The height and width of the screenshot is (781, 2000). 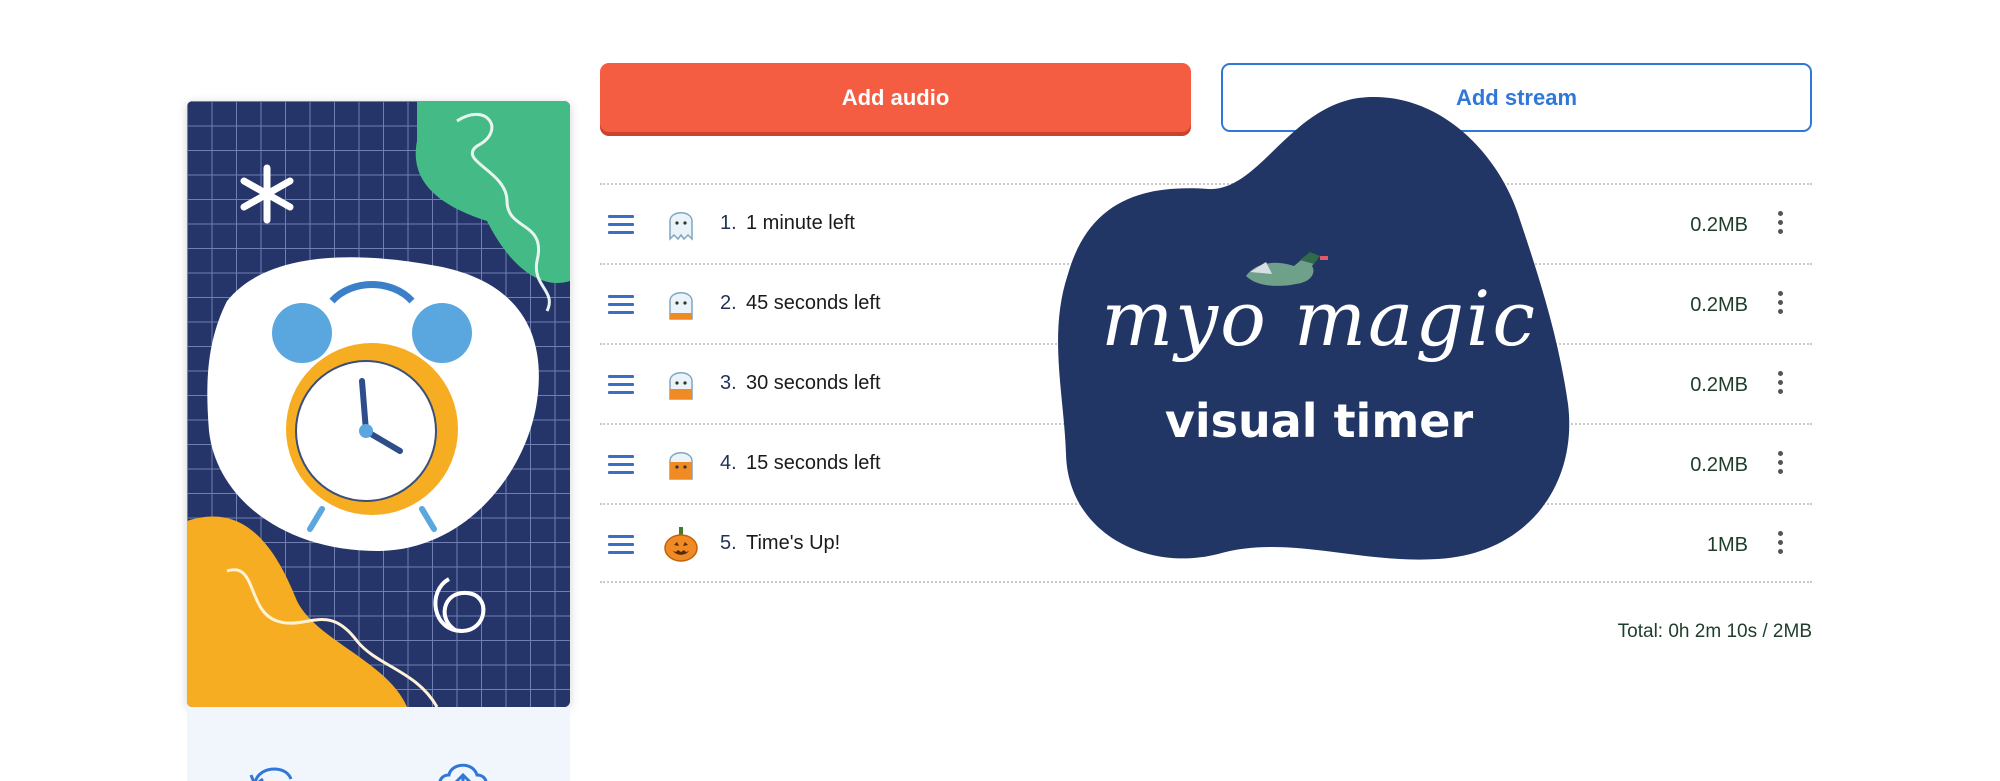 What do you see at coordinates (728, 303) in the screenshot?
I see `track-number: 2.` at bounding box center [728, 303].